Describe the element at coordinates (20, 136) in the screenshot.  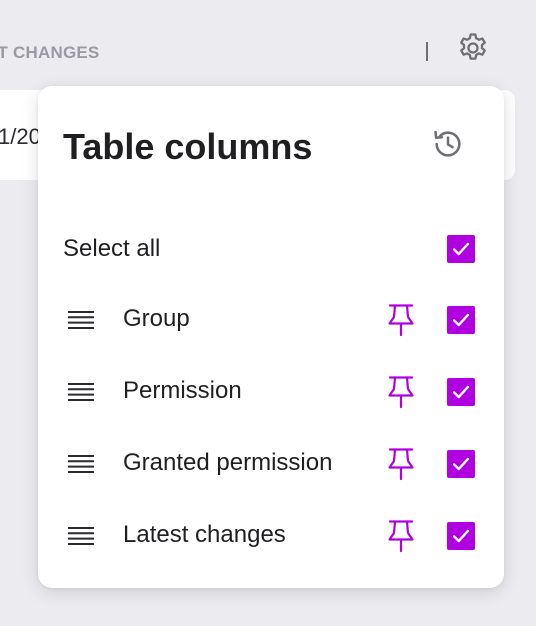
I see `row-date-cell: 1/20` at that location.